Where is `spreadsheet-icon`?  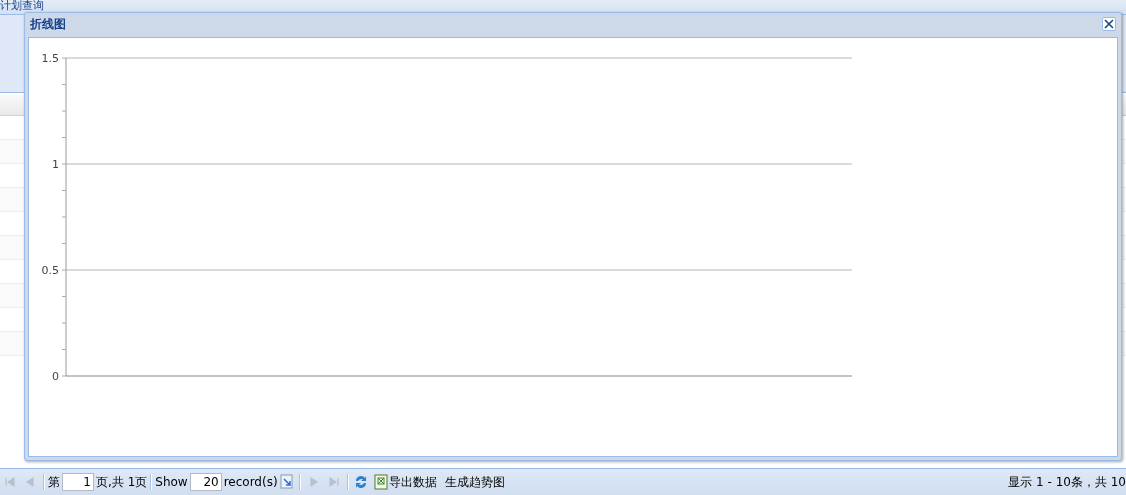
spreadsheet-icon is located at coordinates (380, 482).